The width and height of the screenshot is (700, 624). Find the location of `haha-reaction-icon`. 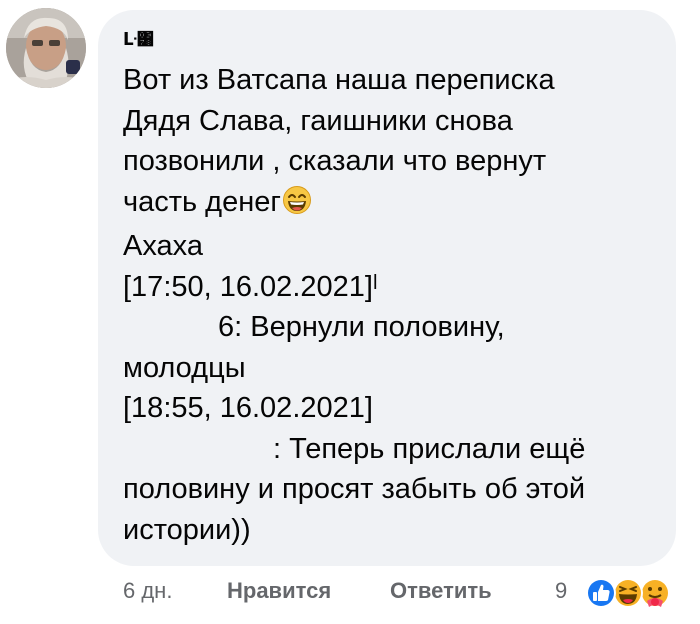

haha-reaction-icon is located at coordinates (628, 593).